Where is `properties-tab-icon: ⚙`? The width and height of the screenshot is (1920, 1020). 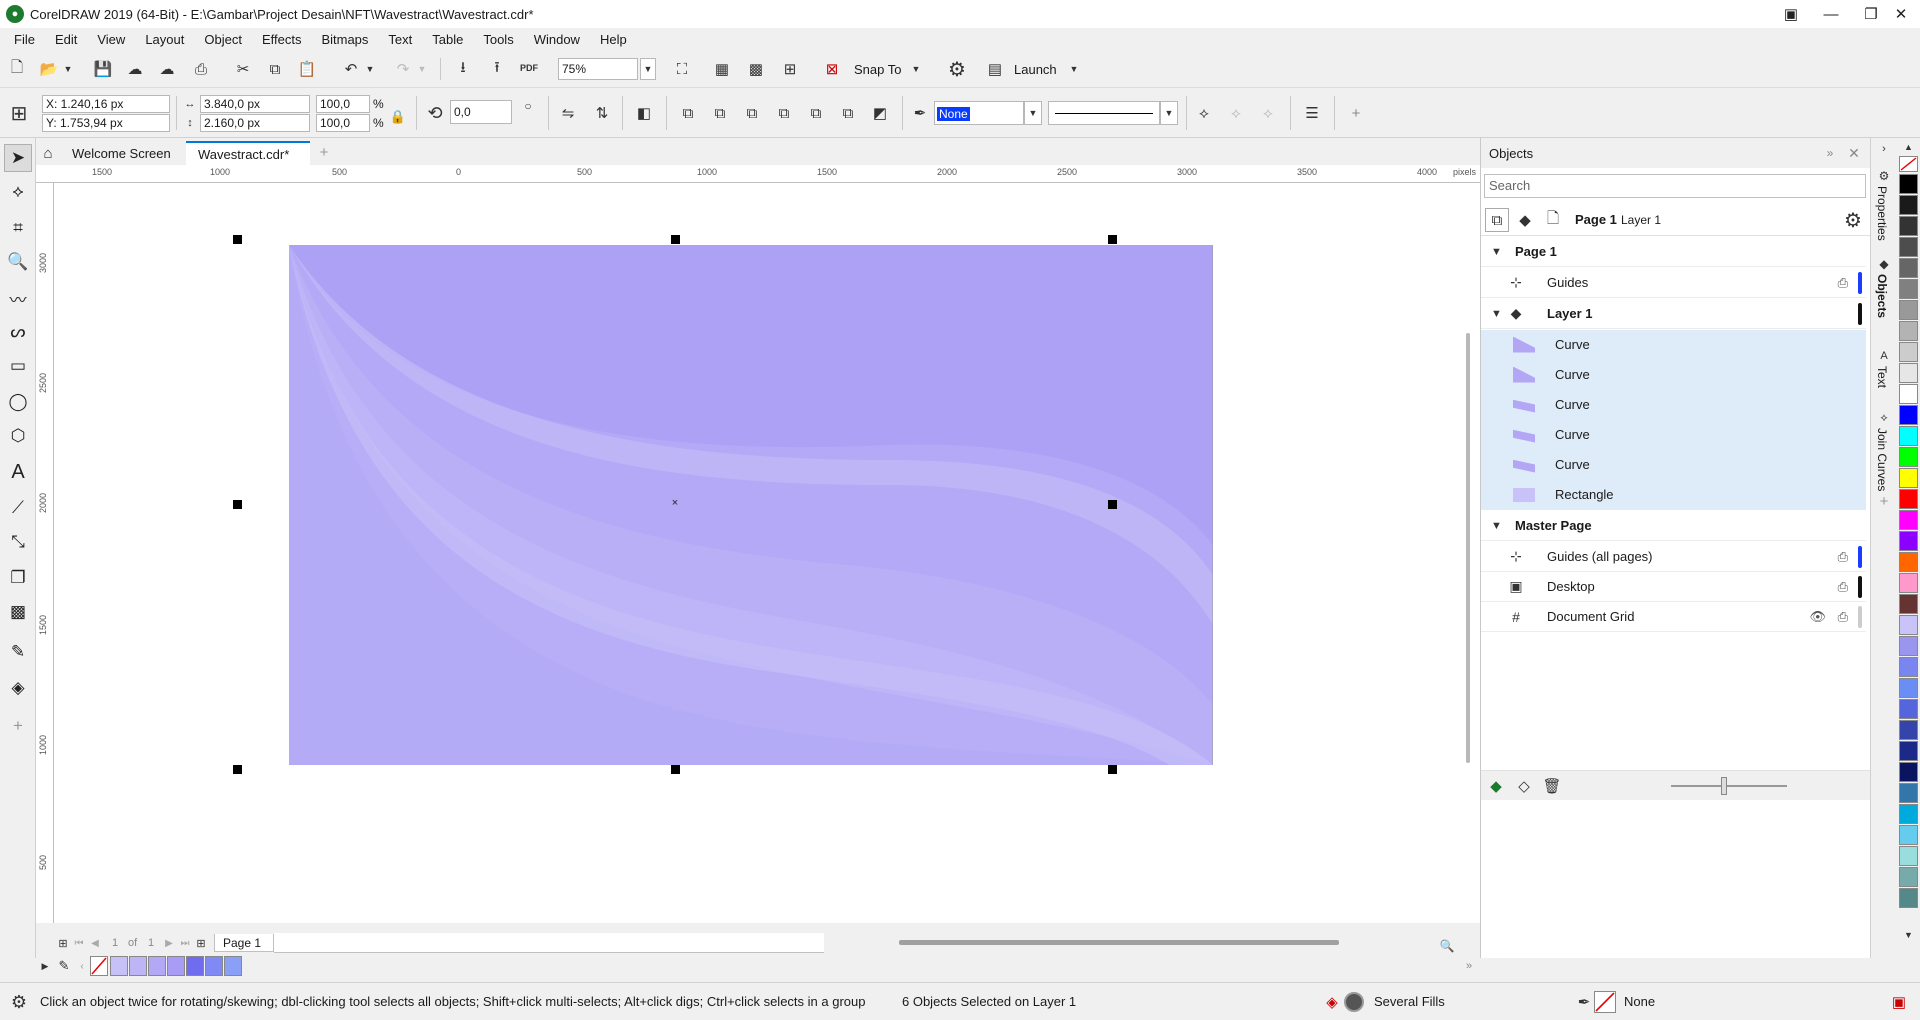 properties-tab-icon: ⚙ is located at coordinates (1884, 176).